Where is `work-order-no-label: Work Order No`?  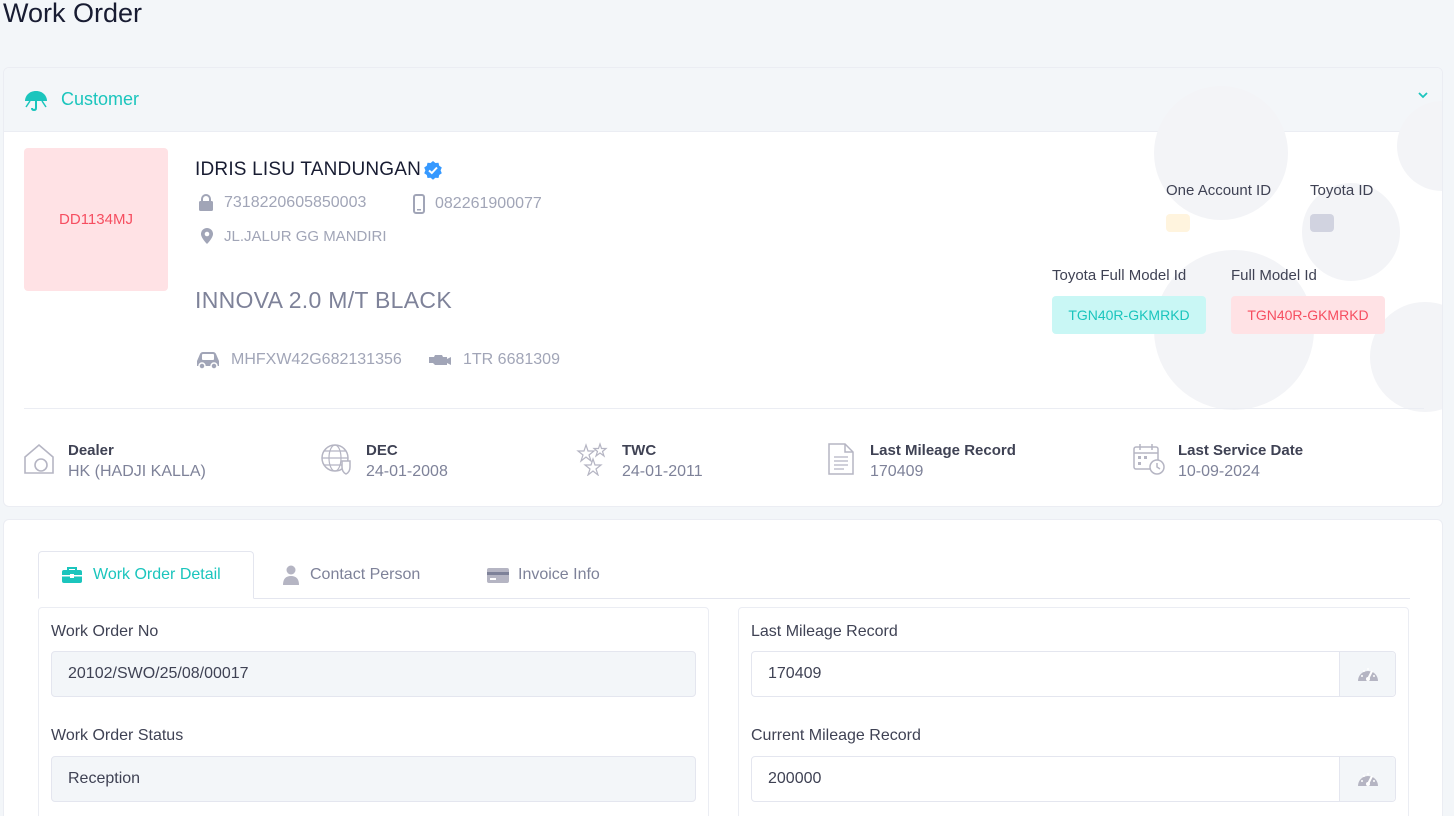
work-order-no-label: Work Order No is located at coordinates (105, 631).